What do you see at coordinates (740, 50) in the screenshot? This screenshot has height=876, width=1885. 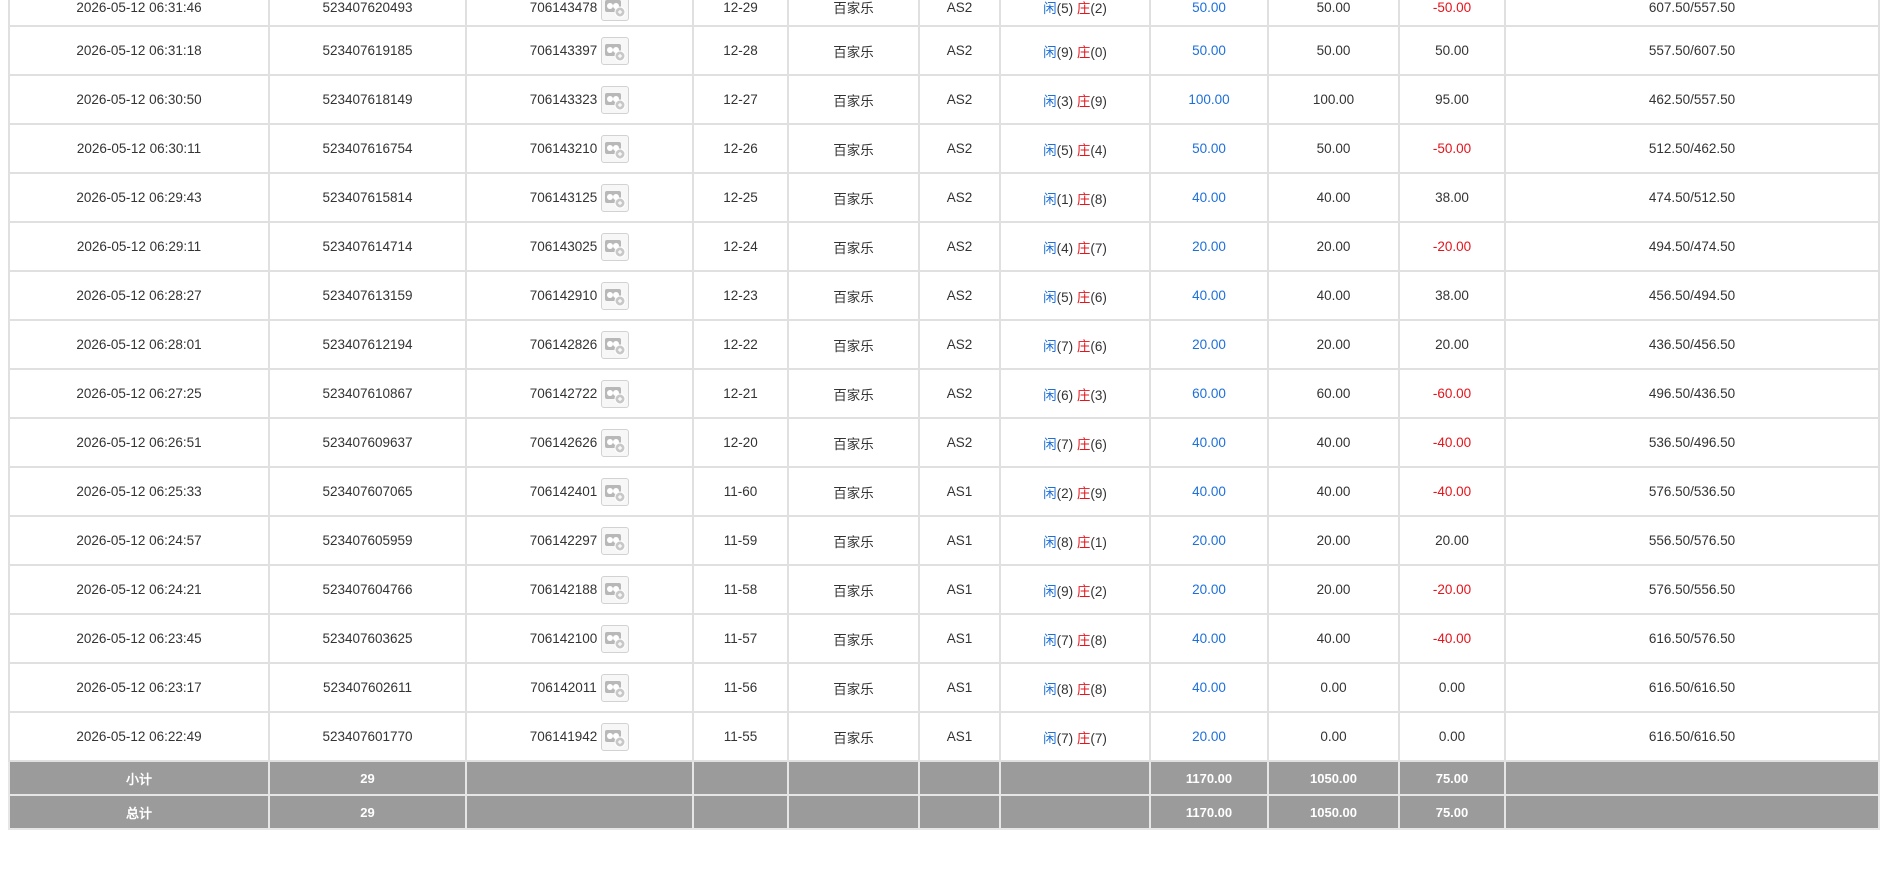 I see `round-number: 12-28` at bounding box center [740, 50].